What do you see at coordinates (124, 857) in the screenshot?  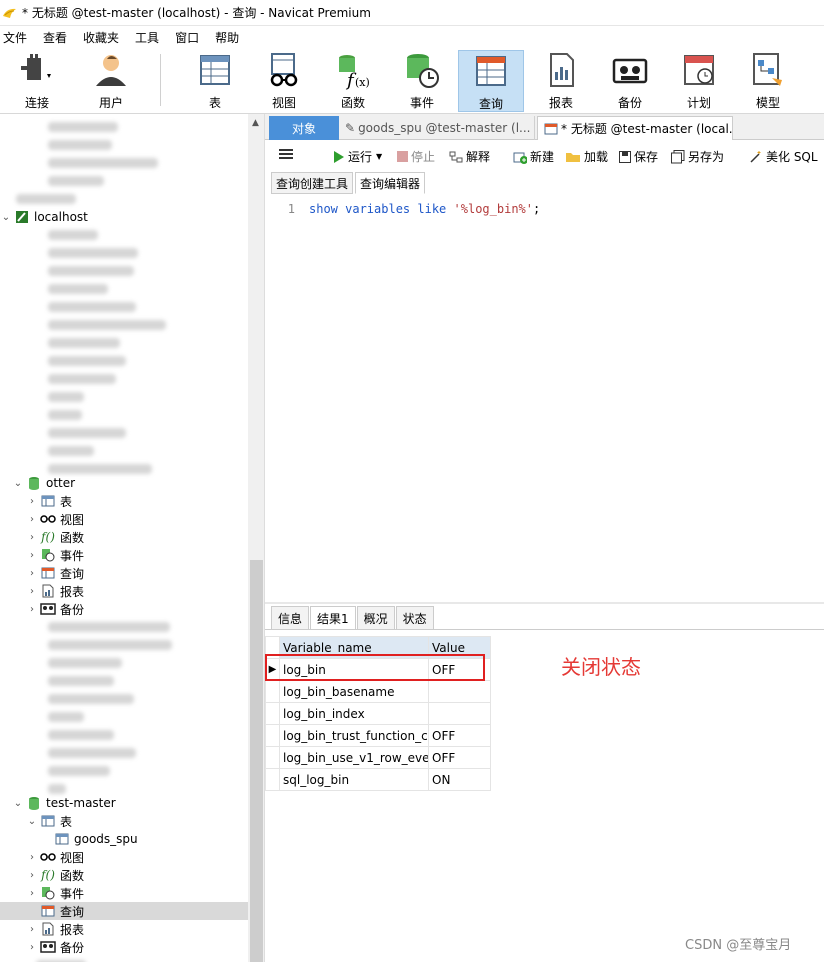 I see `test-master-views: › 视图` at bounding box center [124, 857].